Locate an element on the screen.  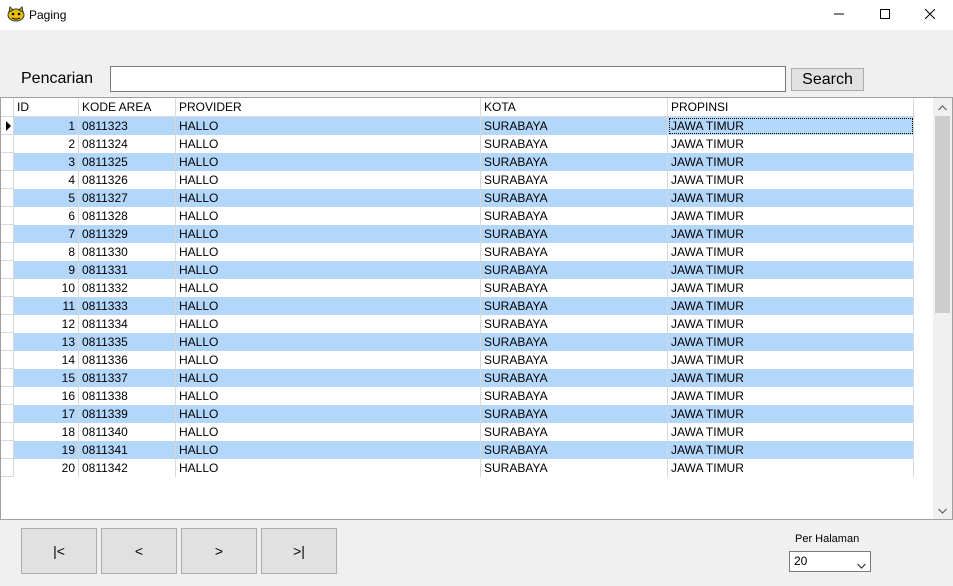
cell-id: 4 is located at coordinates (46, 180).